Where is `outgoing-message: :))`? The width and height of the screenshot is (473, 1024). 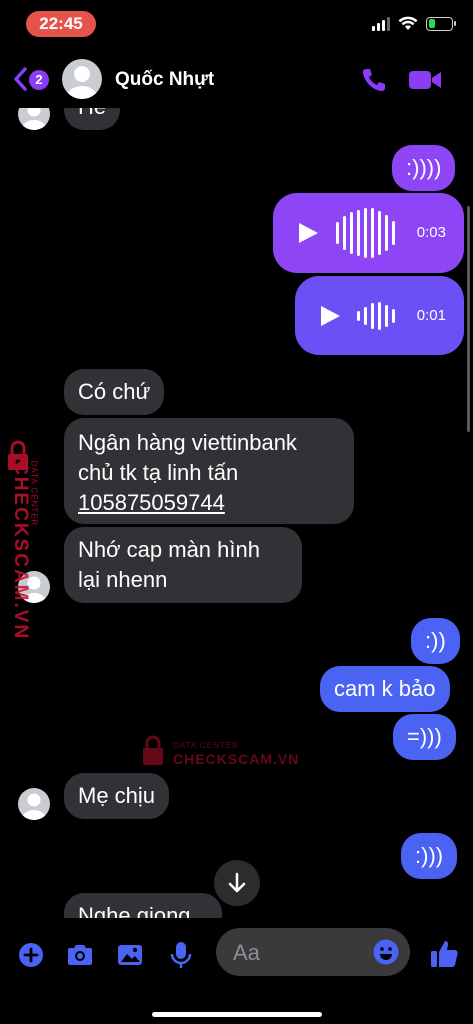 outgoing-message: :)) is located at coordinates (435, 641).